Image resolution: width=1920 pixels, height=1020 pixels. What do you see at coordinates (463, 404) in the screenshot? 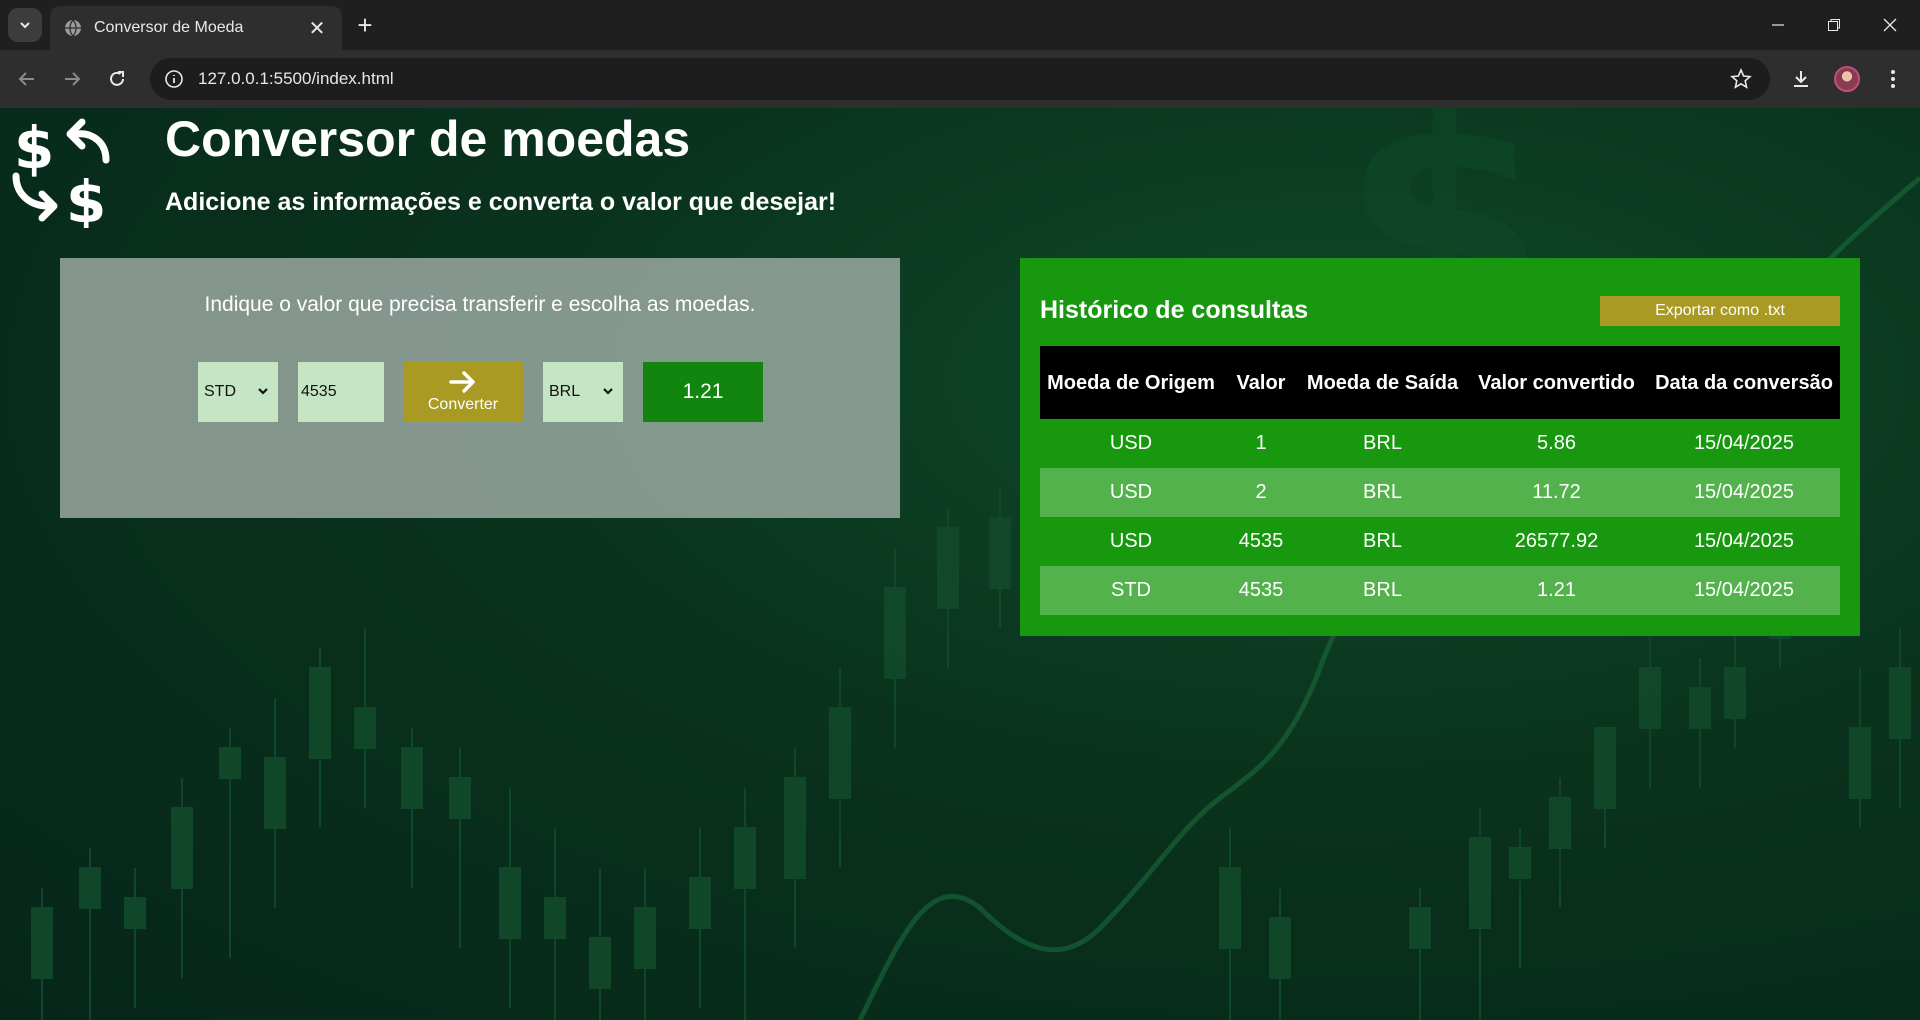
I see `convert-button-label: Converter` at bounding box center [463, 404].